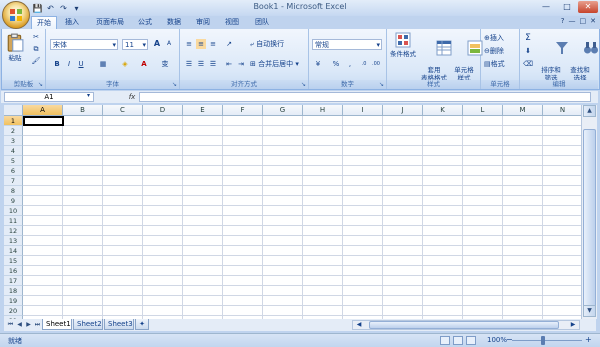  I want to click on column-header-d: D, so click(163, 110).